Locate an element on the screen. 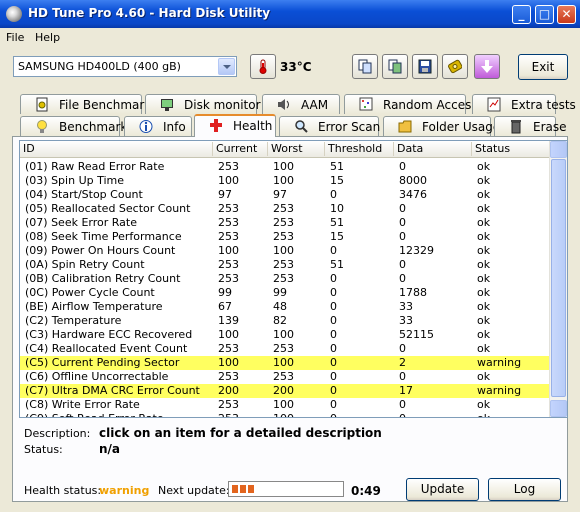 The image size is (580, 512). grid-header: ID Current Worst Threshold Data Status is located at coordinates (285, 149).